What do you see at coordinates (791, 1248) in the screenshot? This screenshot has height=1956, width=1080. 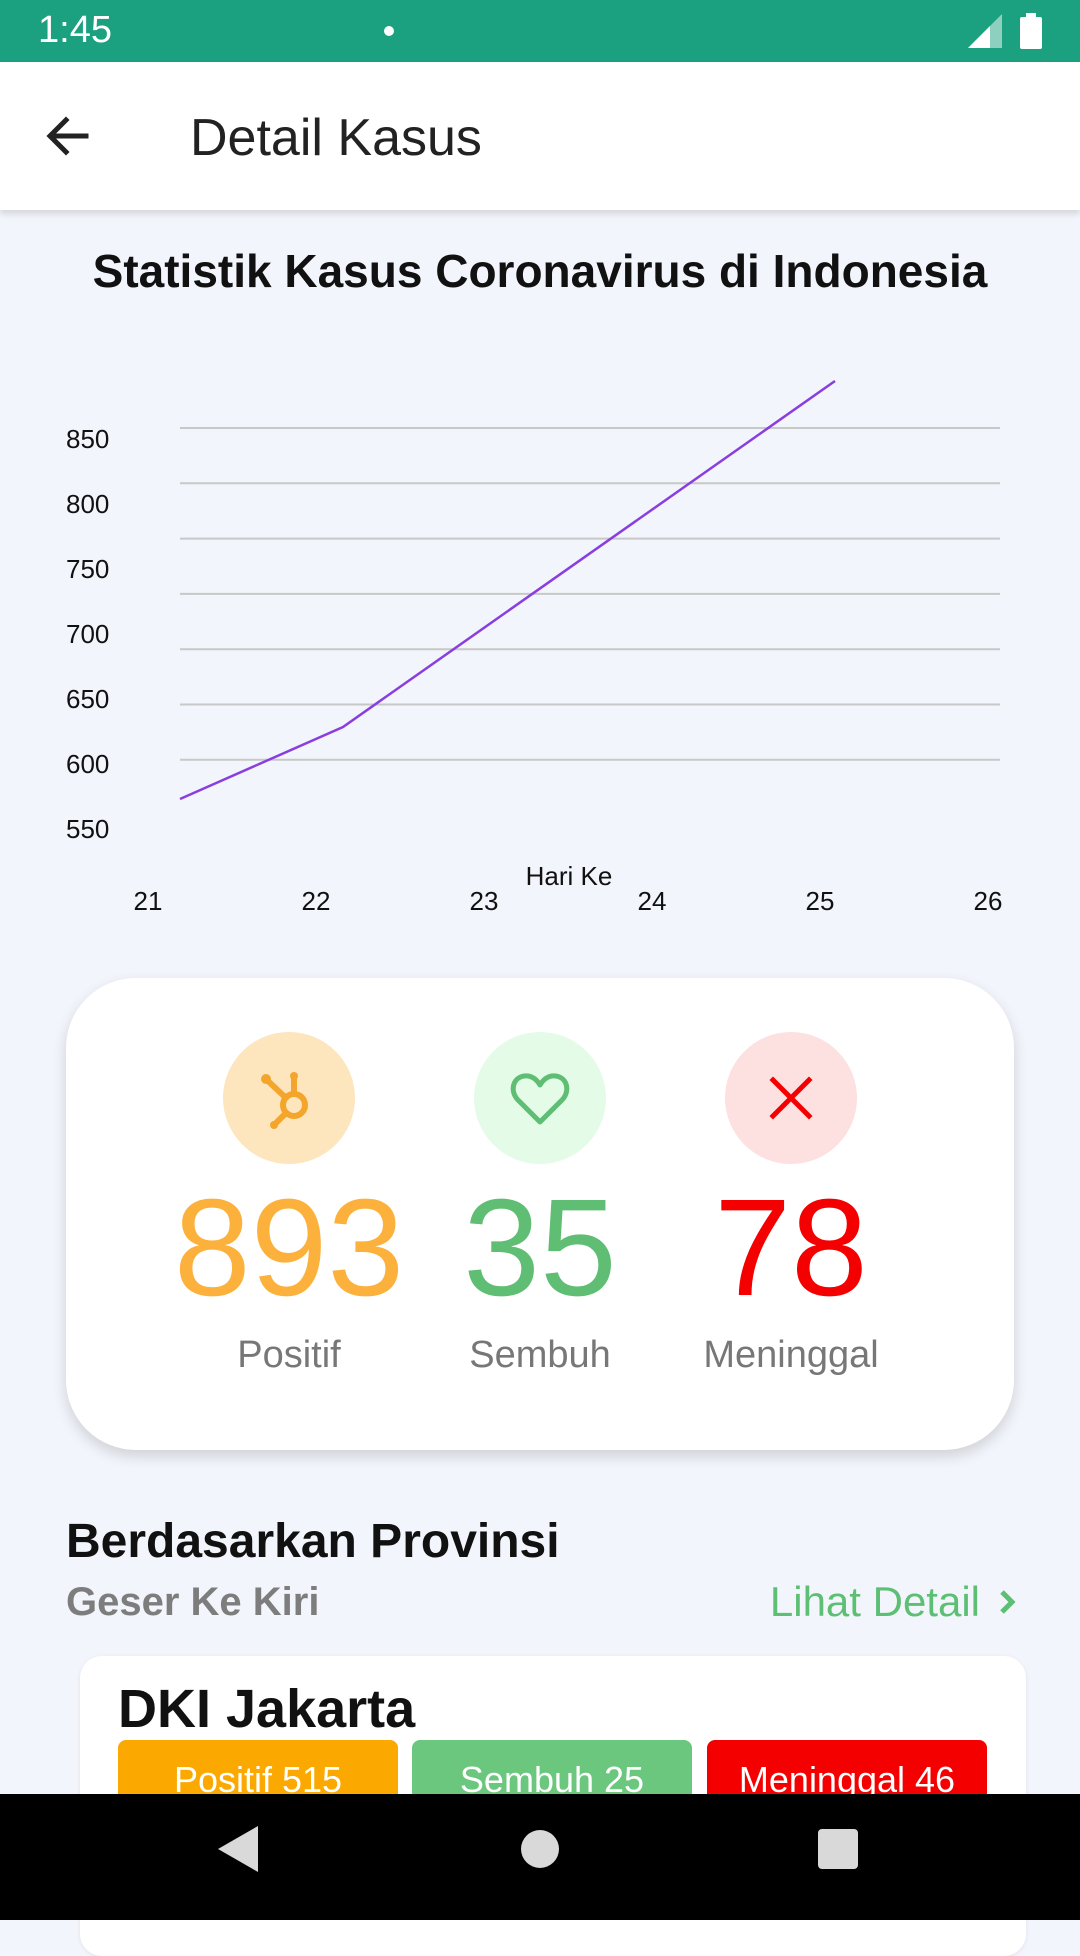 I see `deaths-count: 78` at bounding box center [791, 1248].